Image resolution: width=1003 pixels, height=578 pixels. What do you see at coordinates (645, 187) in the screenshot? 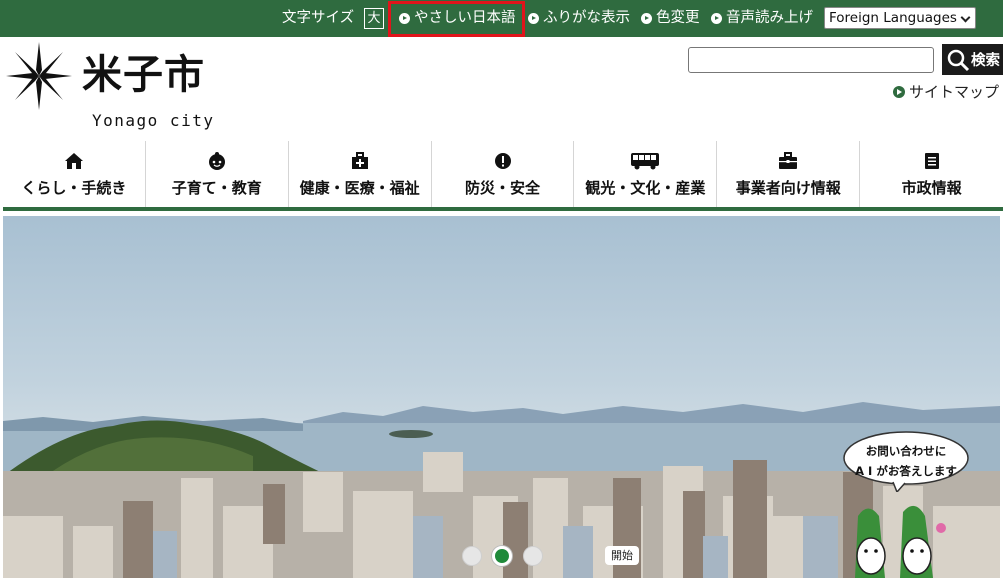
I see `nav-label: 観光・文化・産業` at bounding box center [645, 187].